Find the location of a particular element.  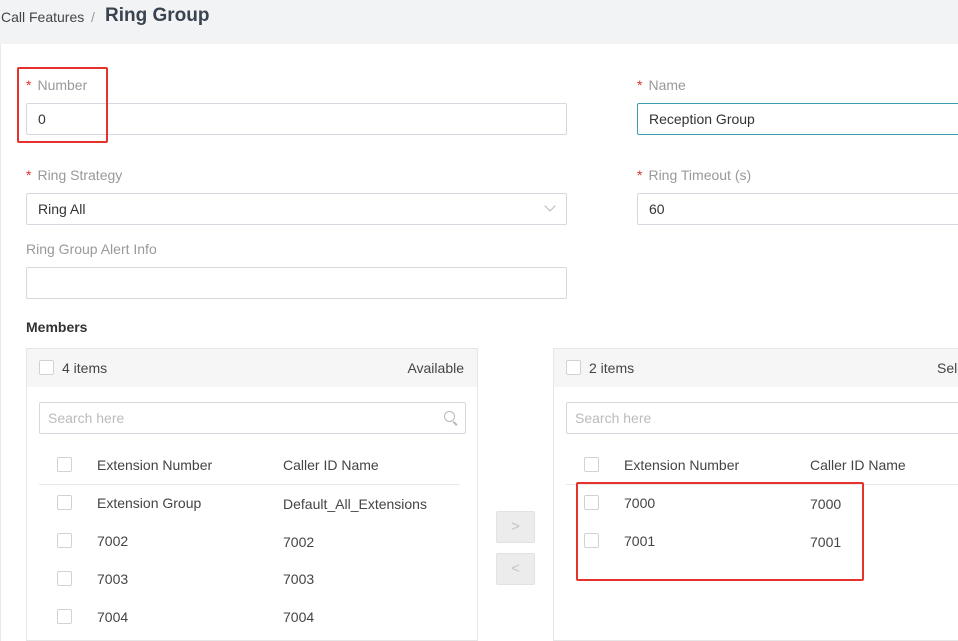

chevron-down-icon is located at coordinates (550, 206).